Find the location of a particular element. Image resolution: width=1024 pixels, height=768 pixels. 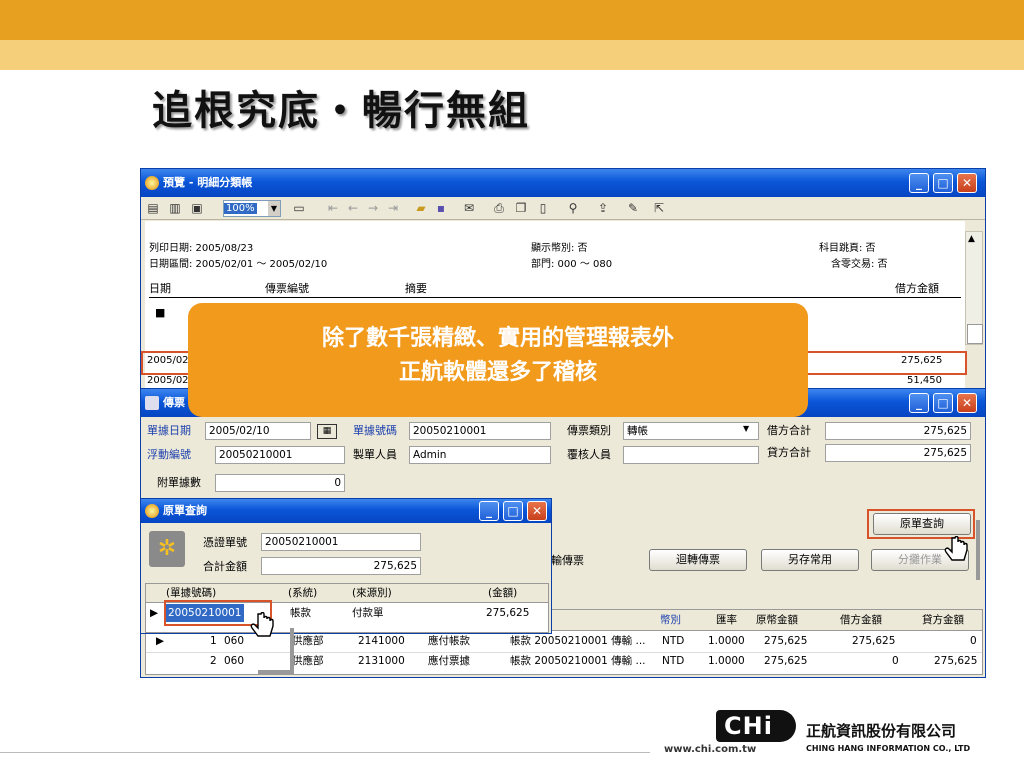

first-page-icon: ⇤ is located at coordinates (333, 208).